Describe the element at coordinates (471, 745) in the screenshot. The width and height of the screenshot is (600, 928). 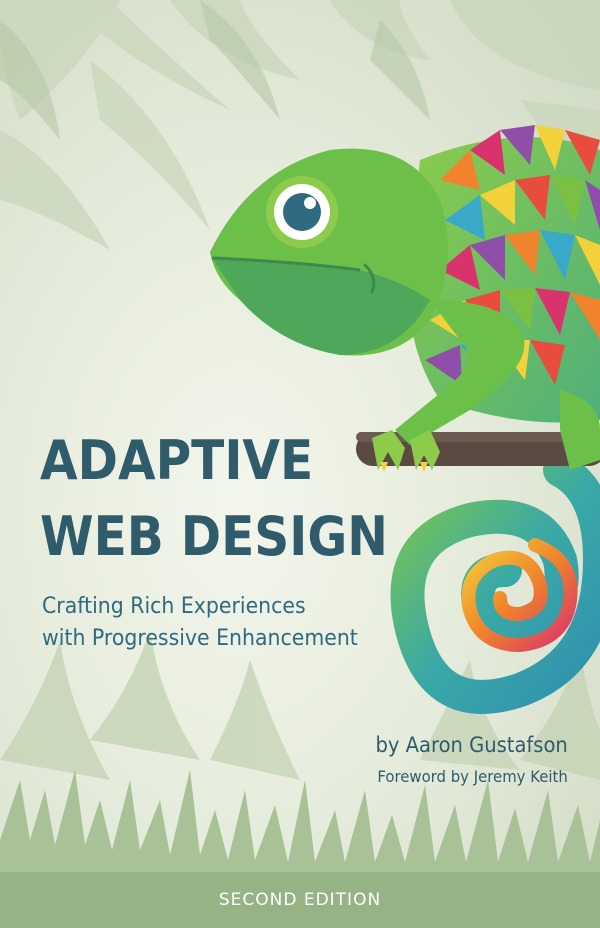
I see `author-name: by Aaron Gustafson` at that location.